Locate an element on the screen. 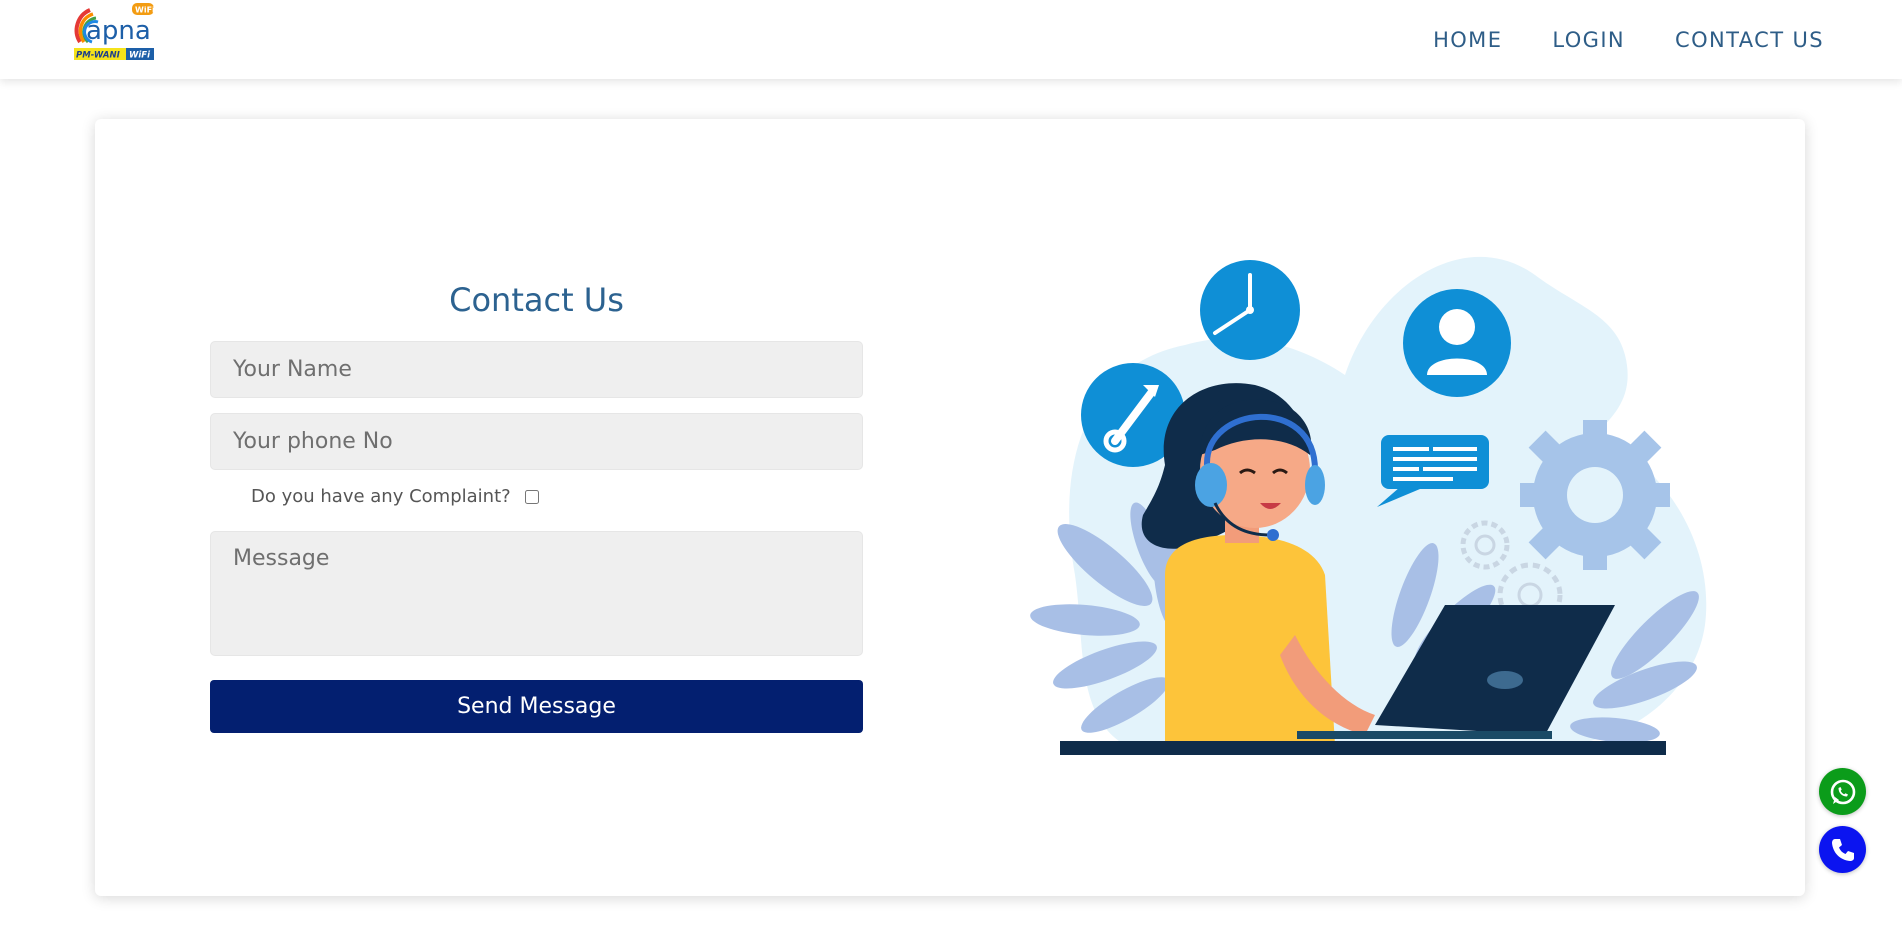 This screenshot has height=928, width=1902. phone-icon is located at coordinates (1842, 849).